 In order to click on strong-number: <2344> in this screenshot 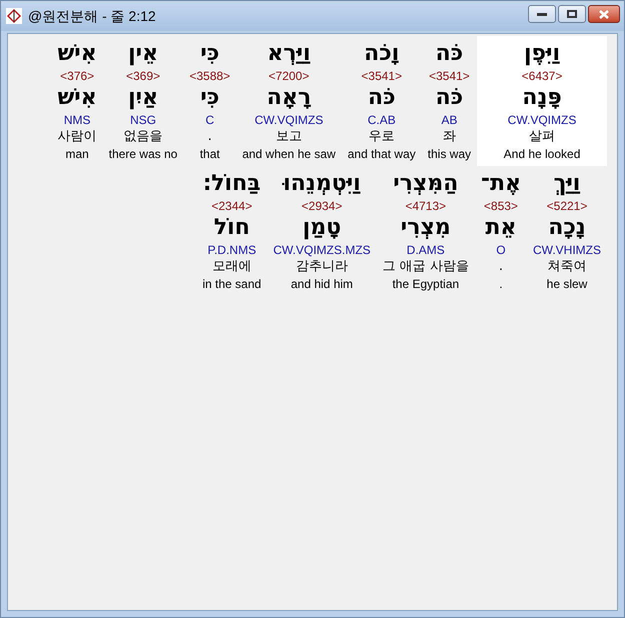, I will do `click(231, 206)`.